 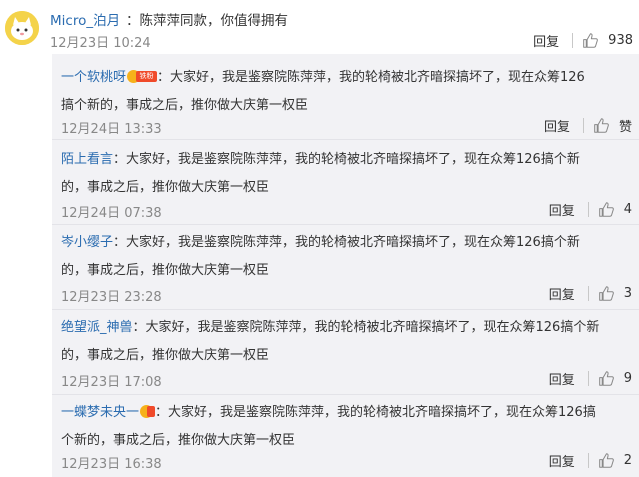 I want to click on reply-username: 岑小缨子, so click(x=87, y=242).